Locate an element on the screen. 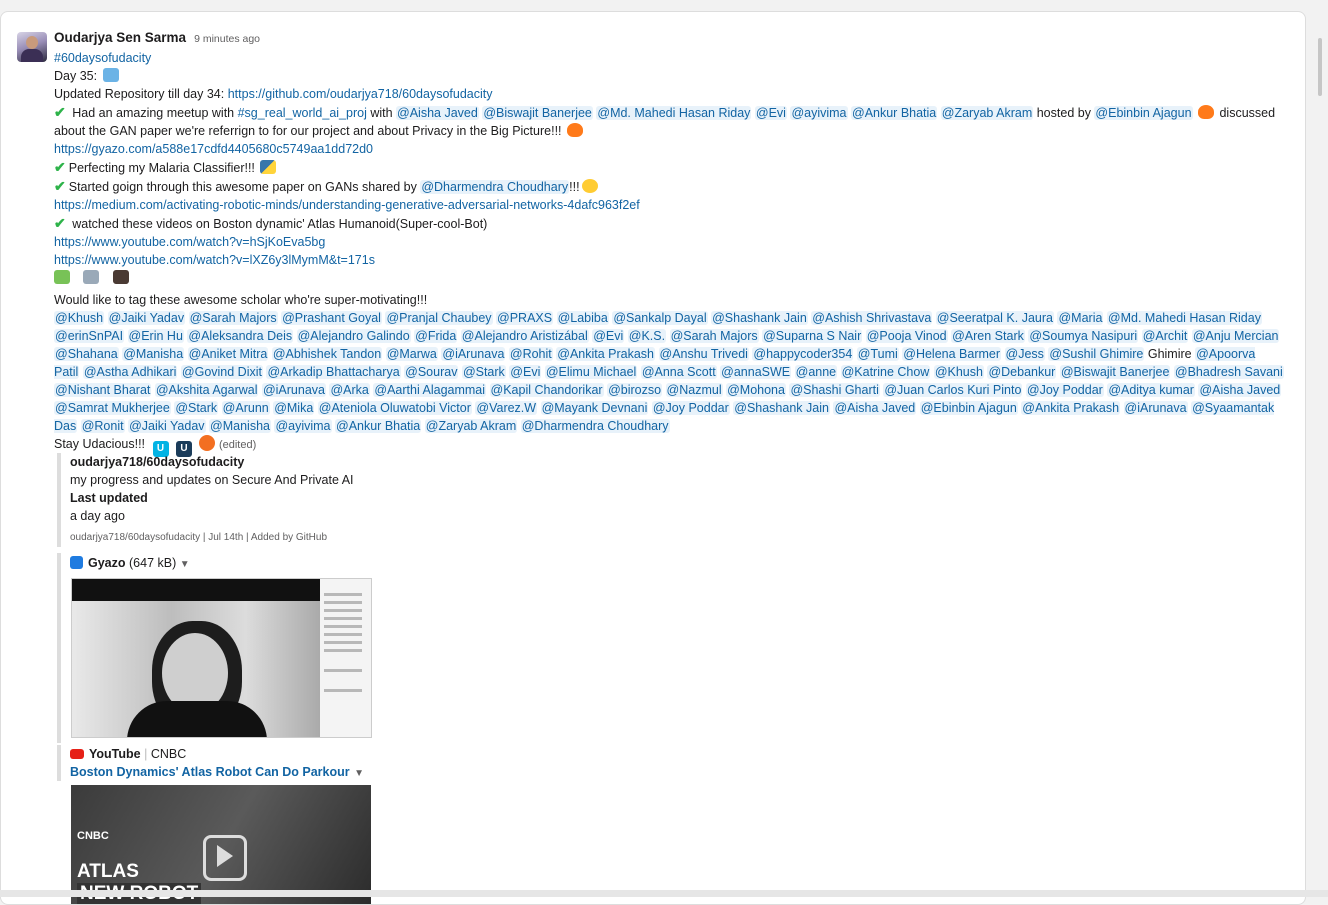 The image size is (1328, 905). author-name: Oudarjya Sen Sarma is located at coordinates (120, 37).